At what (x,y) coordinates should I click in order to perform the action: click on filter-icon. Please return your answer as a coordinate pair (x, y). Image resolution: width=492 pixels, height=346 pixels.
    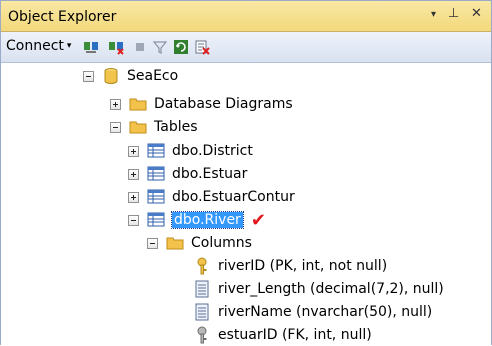
    Looking at the image, I should click on (160, 47).